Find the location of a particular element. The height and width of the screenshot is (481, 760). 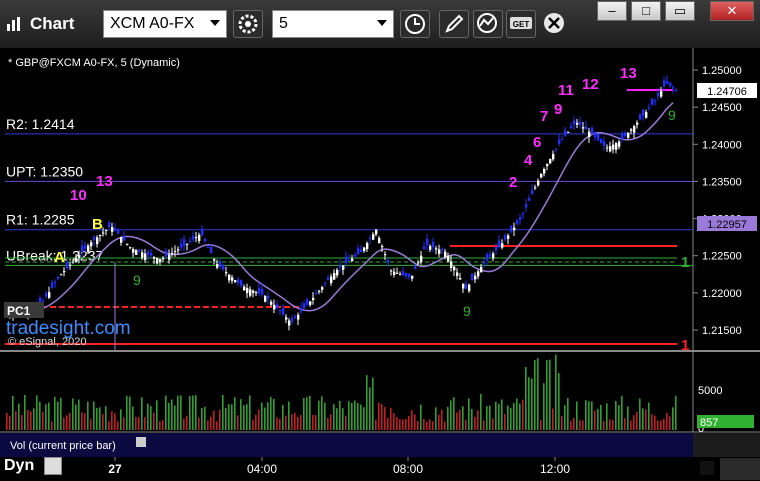

window-title: Chart is located at coordinates (52, 23).